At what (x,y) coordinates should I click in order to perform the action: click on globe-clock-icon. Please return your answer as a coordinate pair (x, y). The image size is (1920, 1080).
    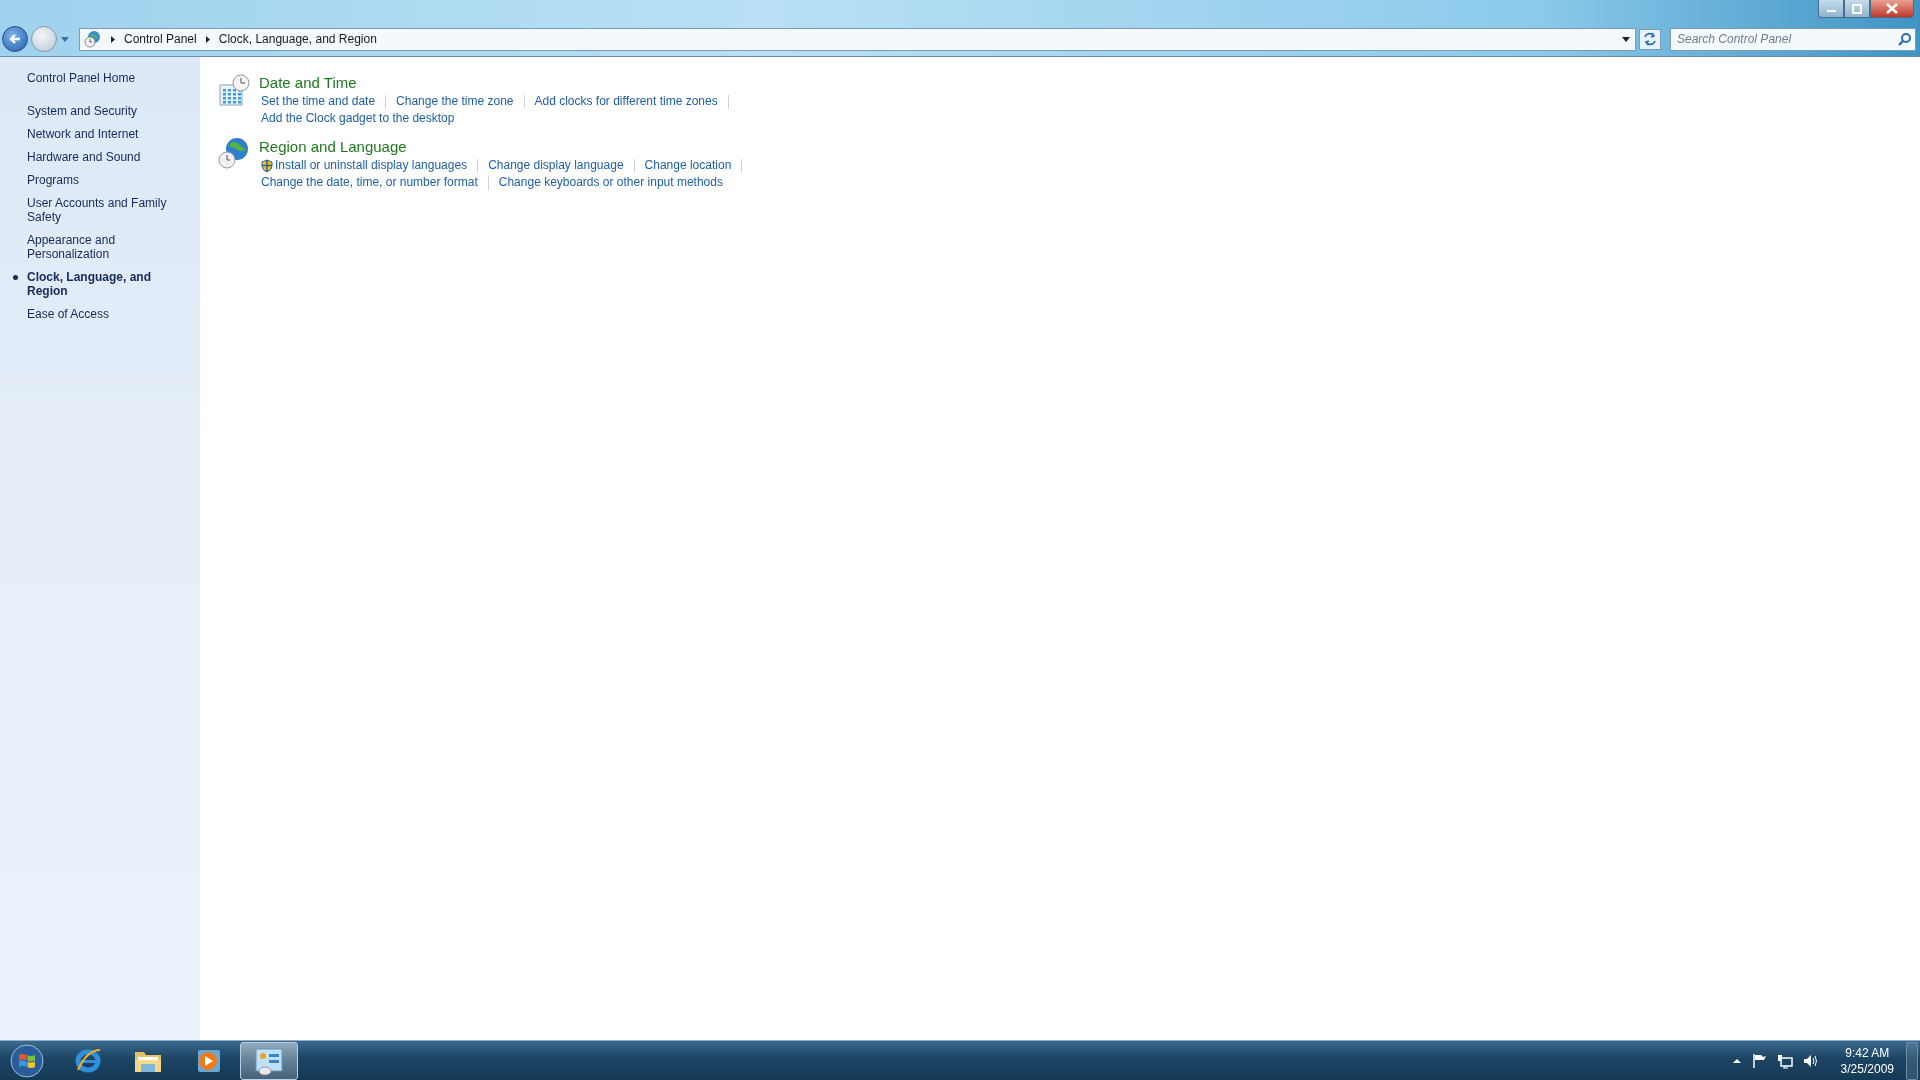
    Looking at the image, I should click on (234, 154).